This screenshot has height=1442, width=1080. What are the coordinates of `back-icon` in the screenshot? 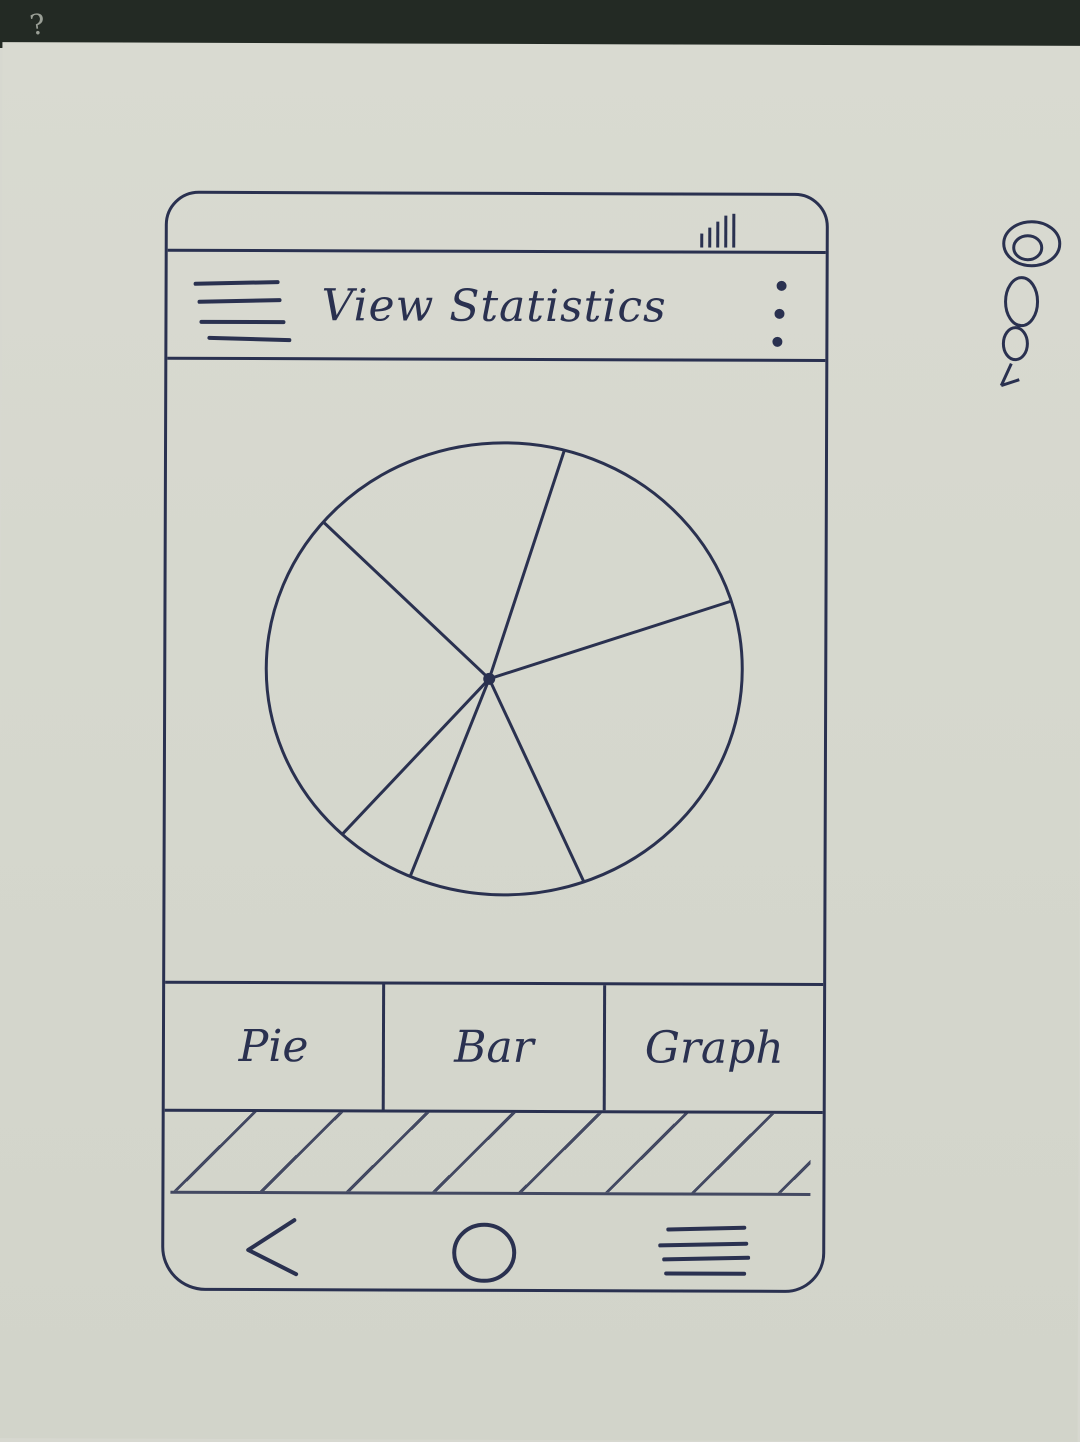 It's located at (273, 1247).